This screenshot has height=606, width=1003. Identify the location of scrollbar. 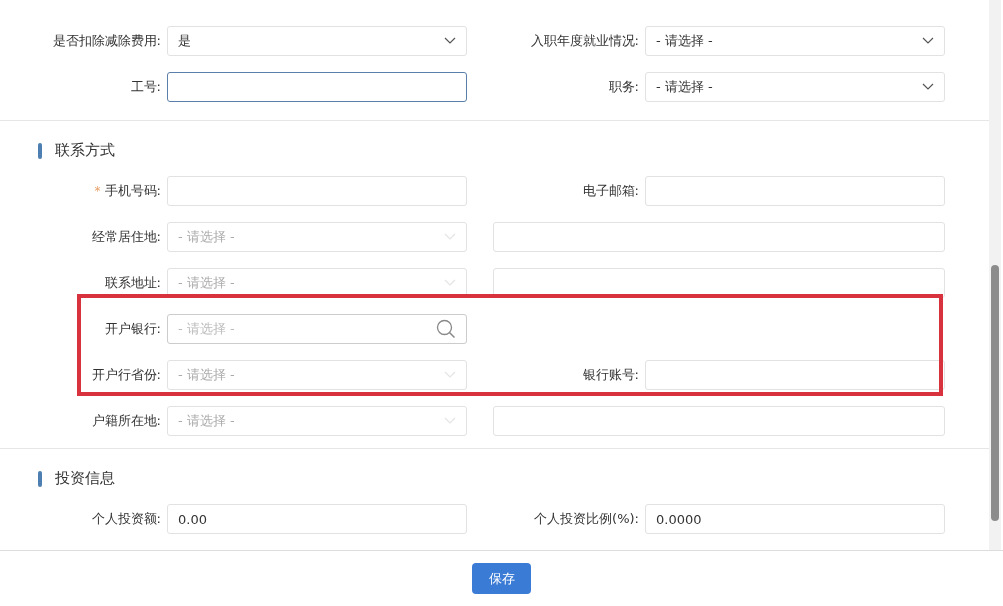
(995, 275).